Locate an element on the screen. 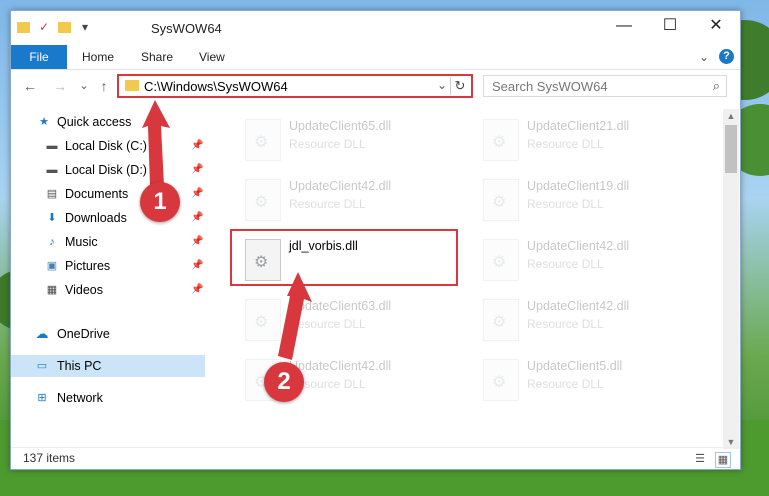 This screenshot has width=769, height=496. step-marker-2: 2 is located at coordinates (284, 382).